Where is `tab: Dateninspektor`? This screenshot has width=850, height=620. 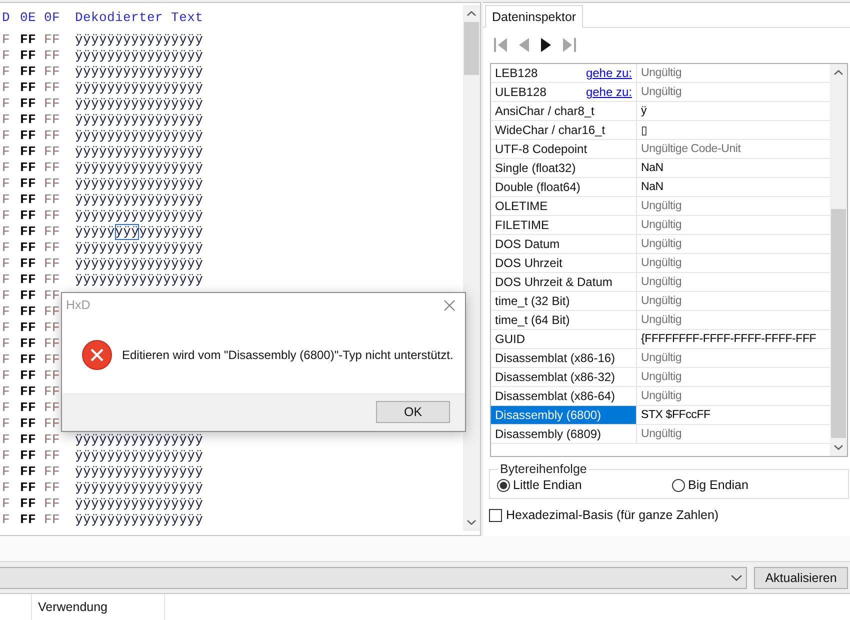 tab: Dateninspektor is located at coordinates (534, 16).